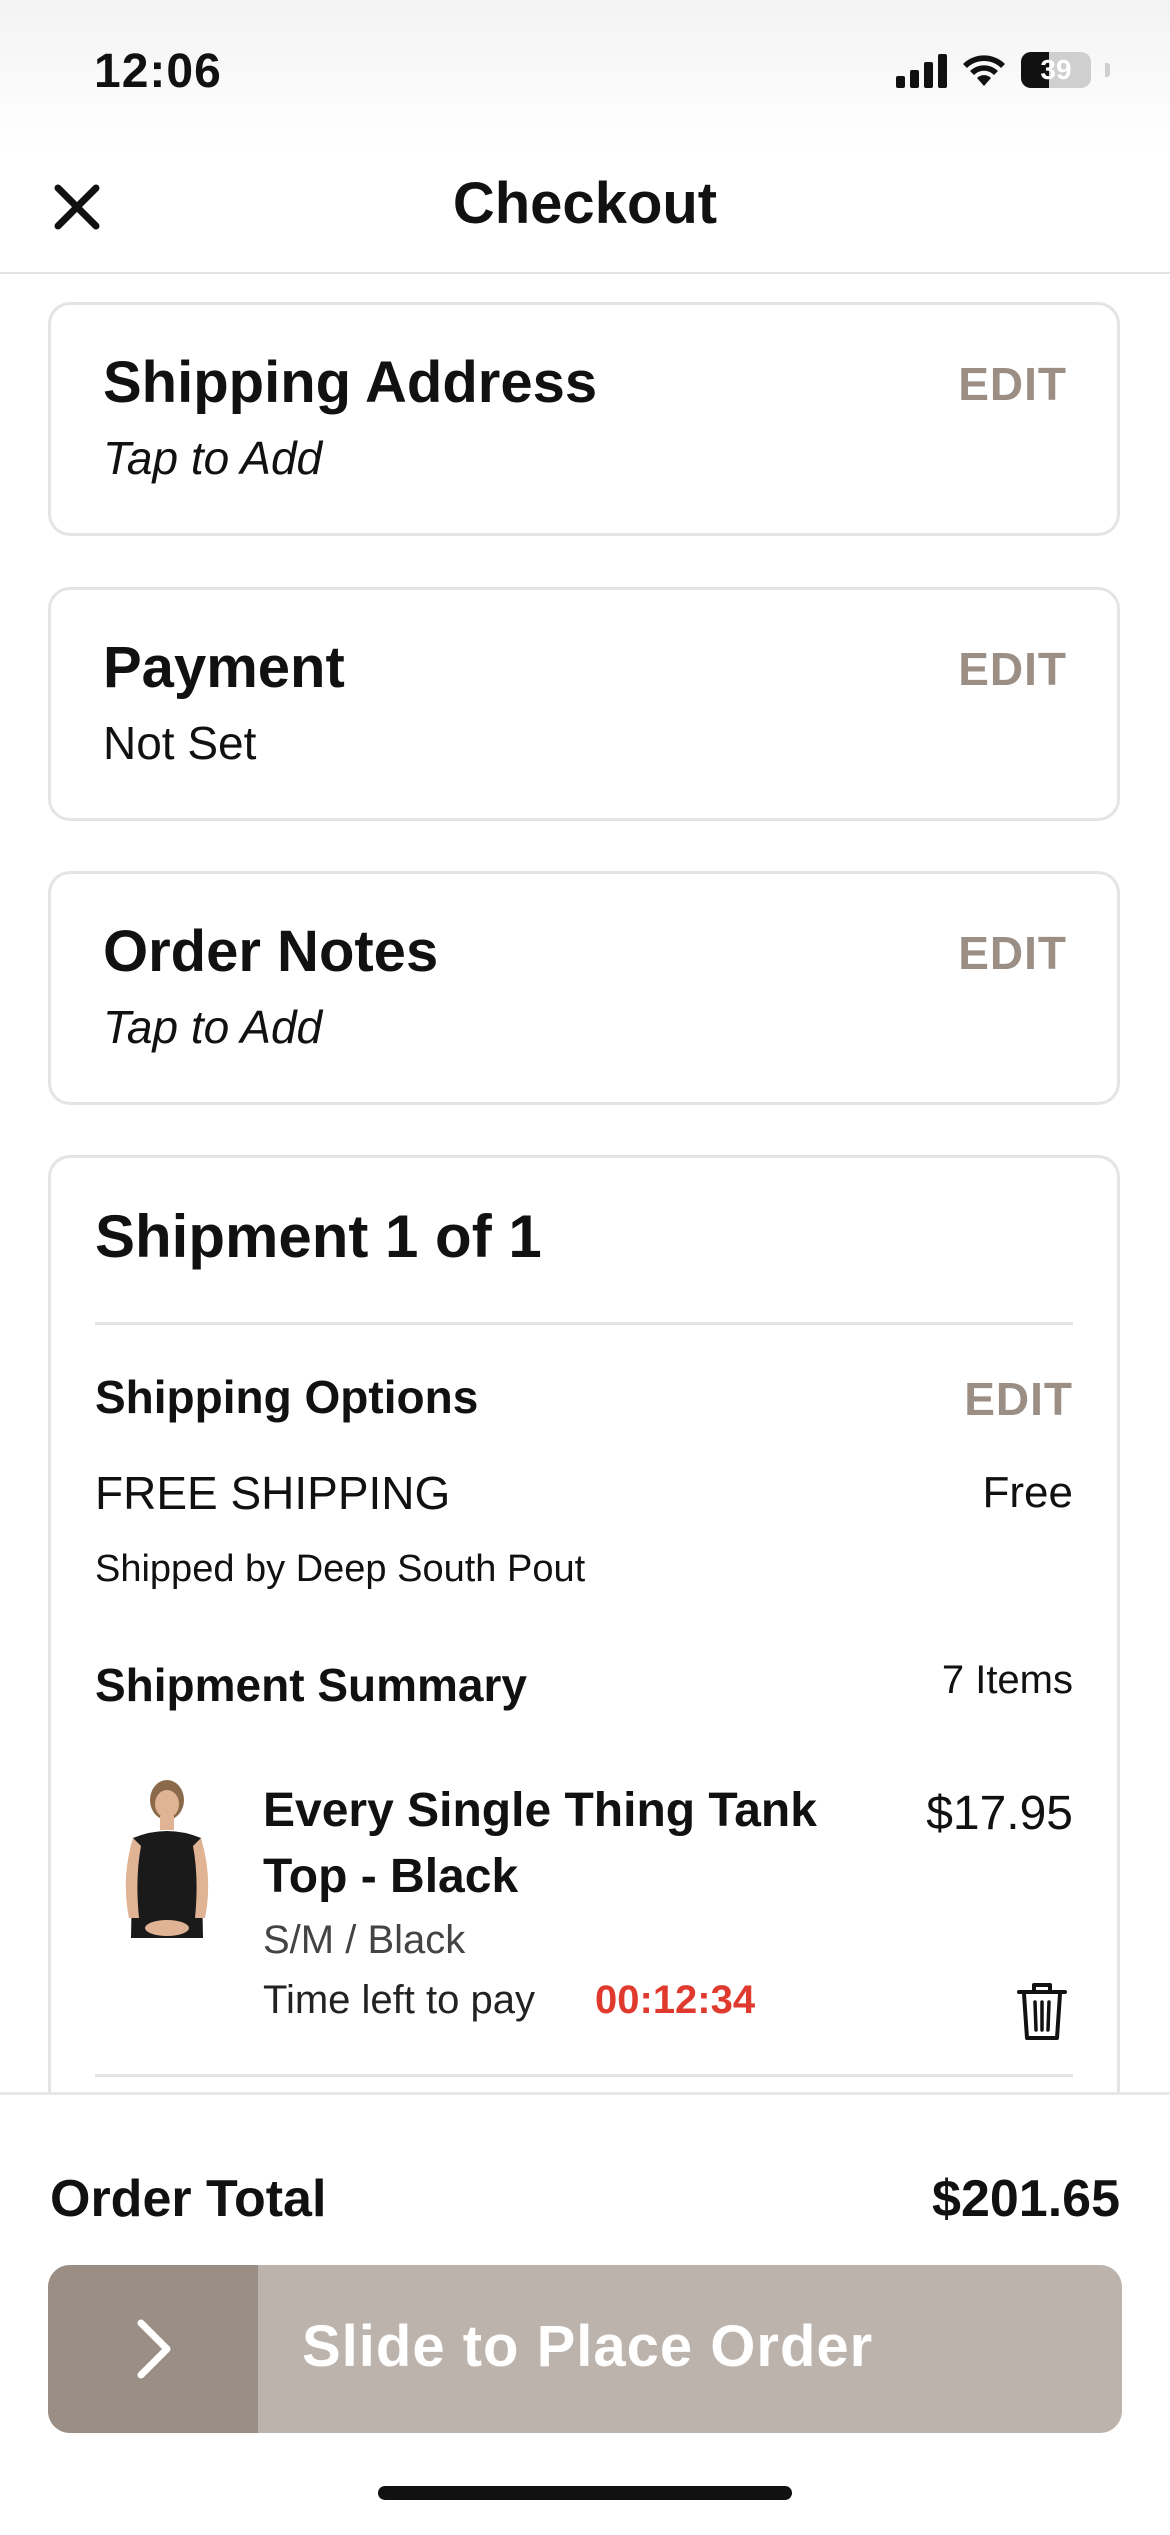 Image resolution: width=1170 pixels, height=2535 pixels. What do you see at coordinates (158, 71) in the screenshot?
I see `status-time: 12:06` at bounding box center [158, 71].